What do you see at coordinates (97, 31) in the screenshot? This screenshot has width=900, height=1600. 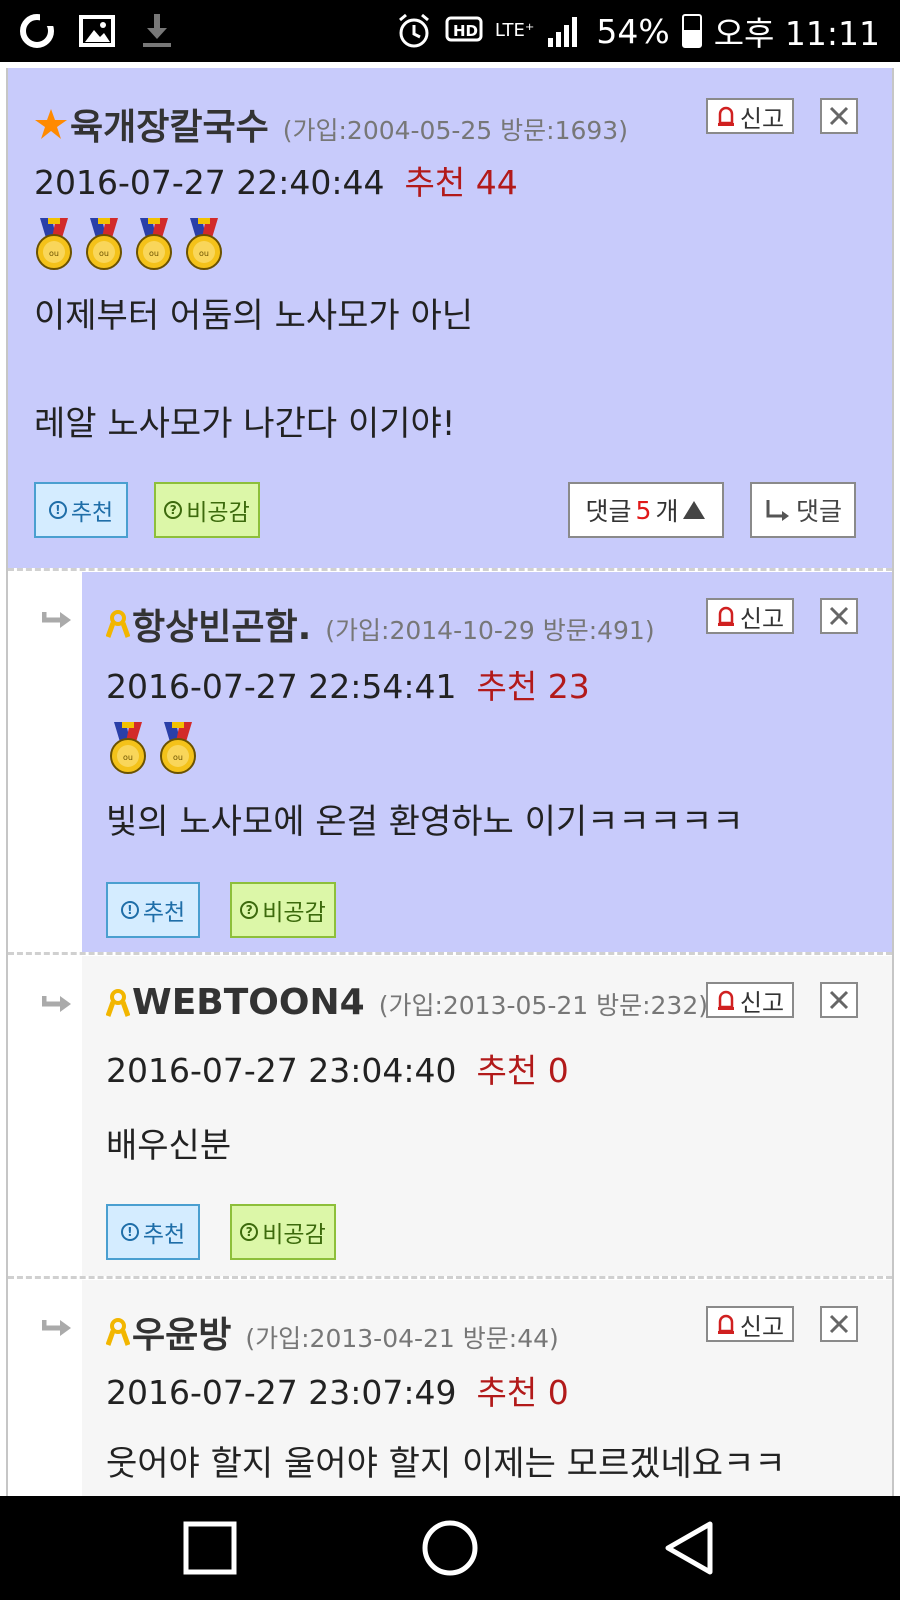 I see `gallery-icon` at bounding box center [97, 31].